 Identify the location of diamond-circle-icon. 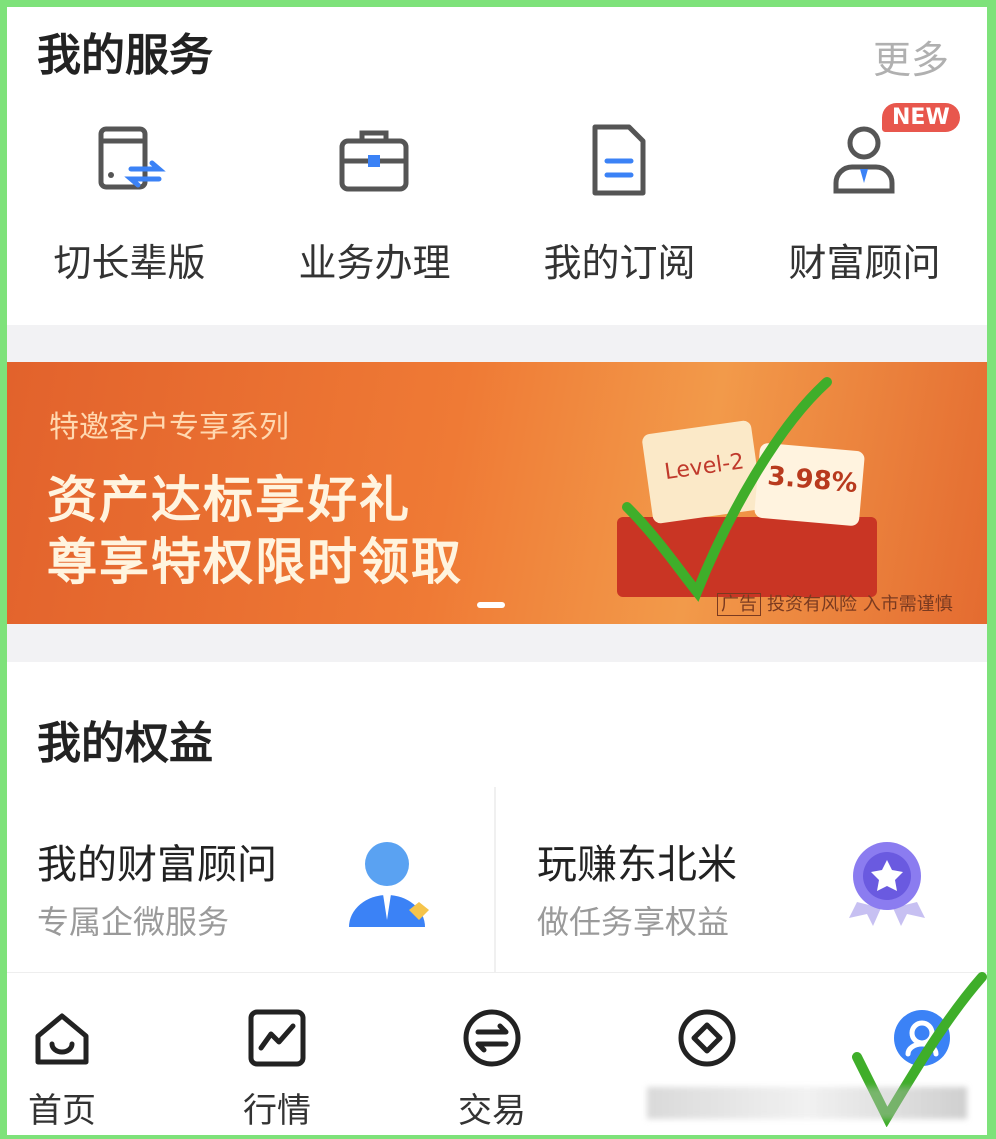
(707, 1038).